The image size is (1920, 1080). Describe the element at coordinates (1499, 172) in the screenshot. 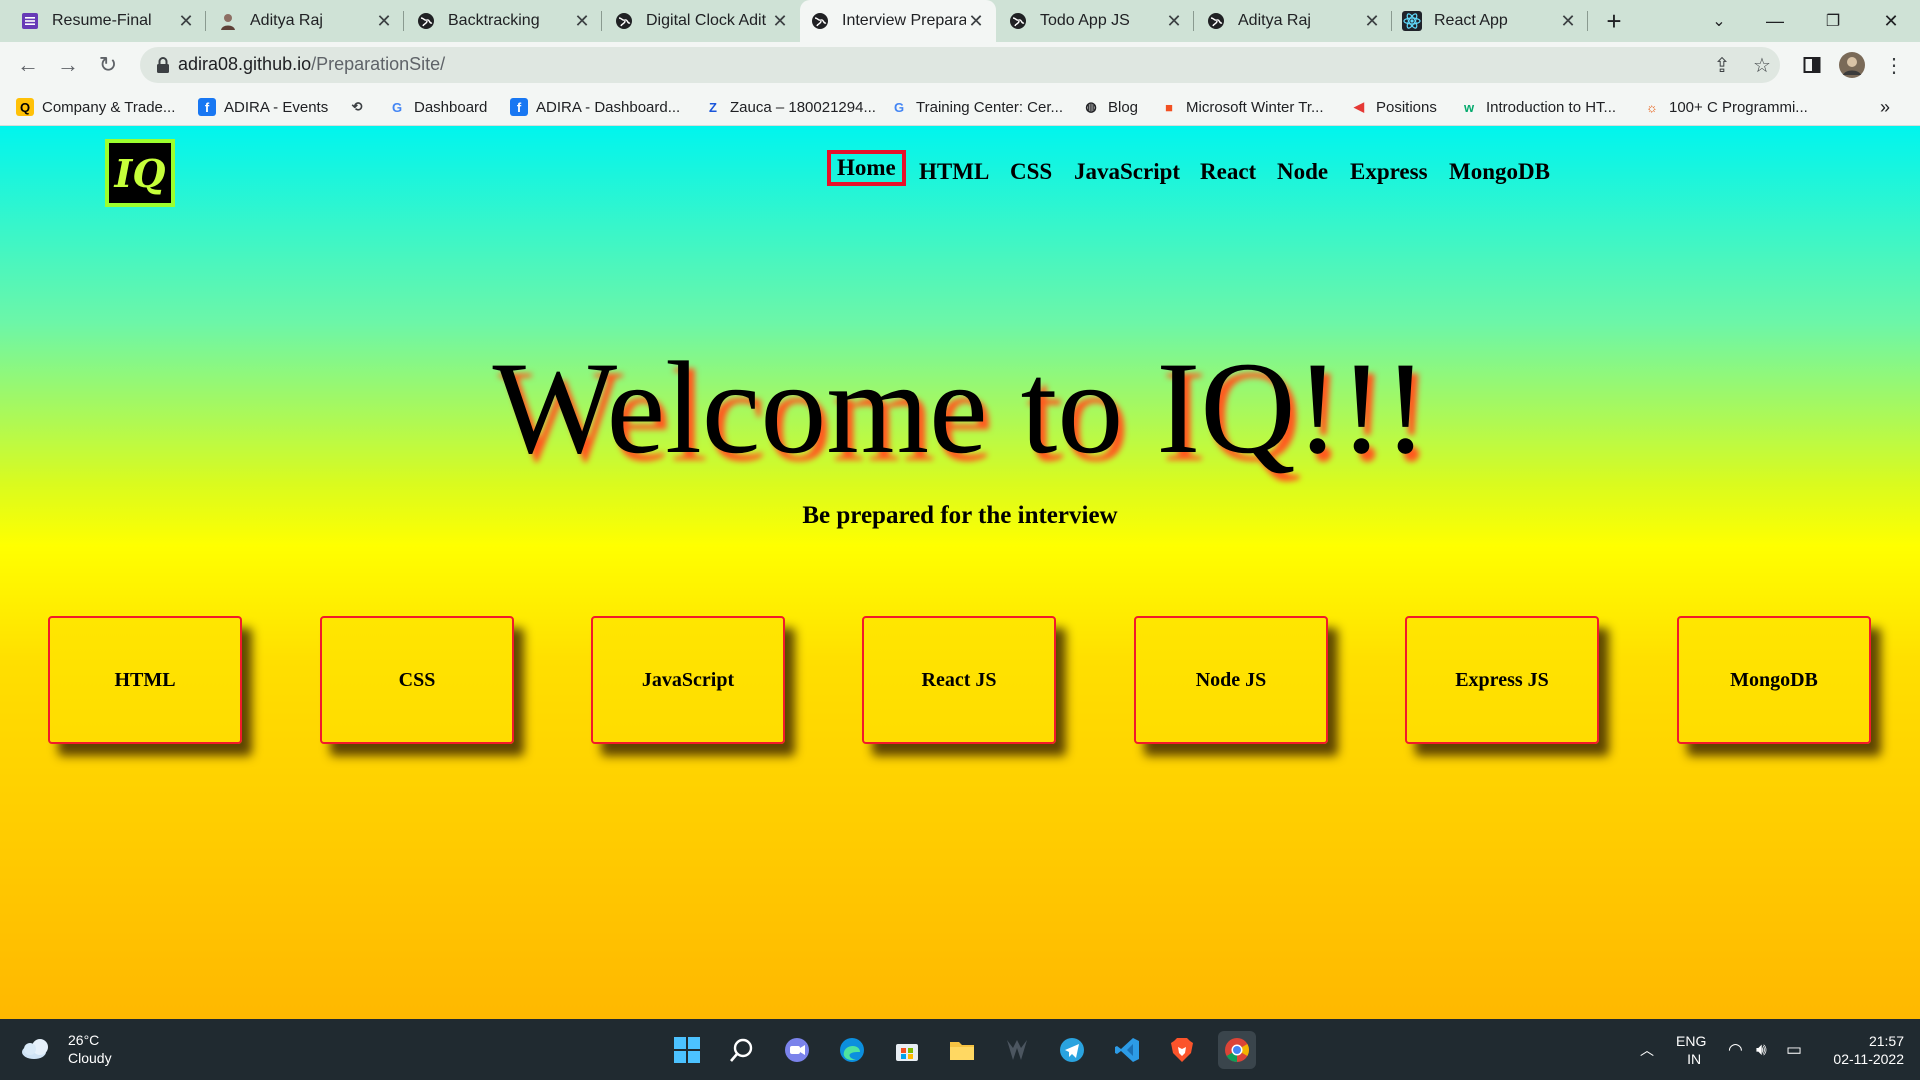

I see `nav-mongodb: MongoDB` at that location.